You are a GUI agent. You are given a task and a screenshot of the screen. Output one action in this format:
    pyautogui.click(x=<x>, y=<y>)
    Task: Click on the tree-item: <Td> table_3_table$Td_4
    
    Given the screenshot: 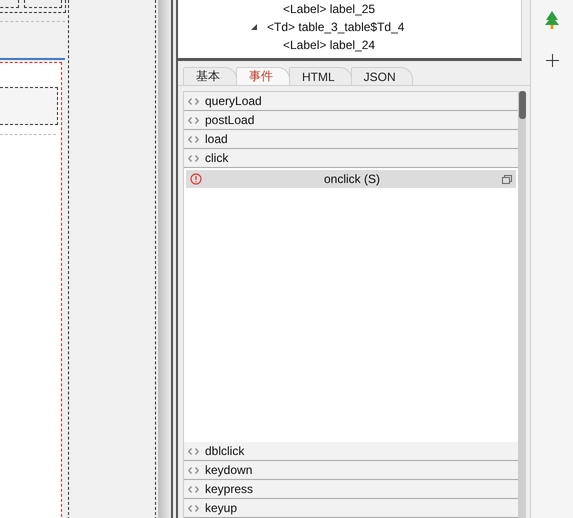 What is the action you would take?
    pyautogui.click(x=335, y=27)
    